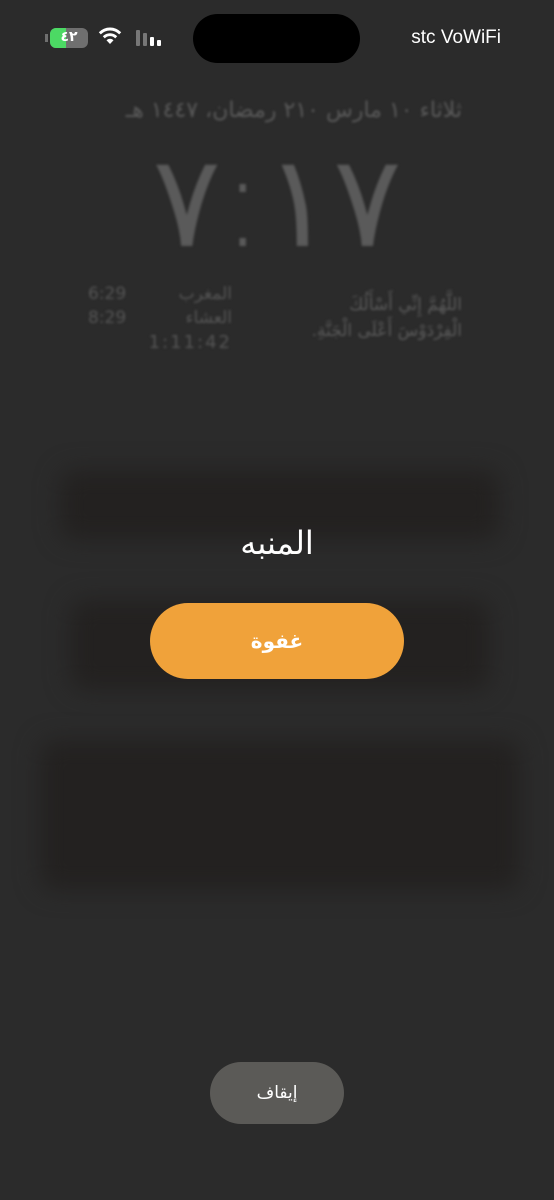  I want to click on stop-button: إيقاف, so click(277, 1093).